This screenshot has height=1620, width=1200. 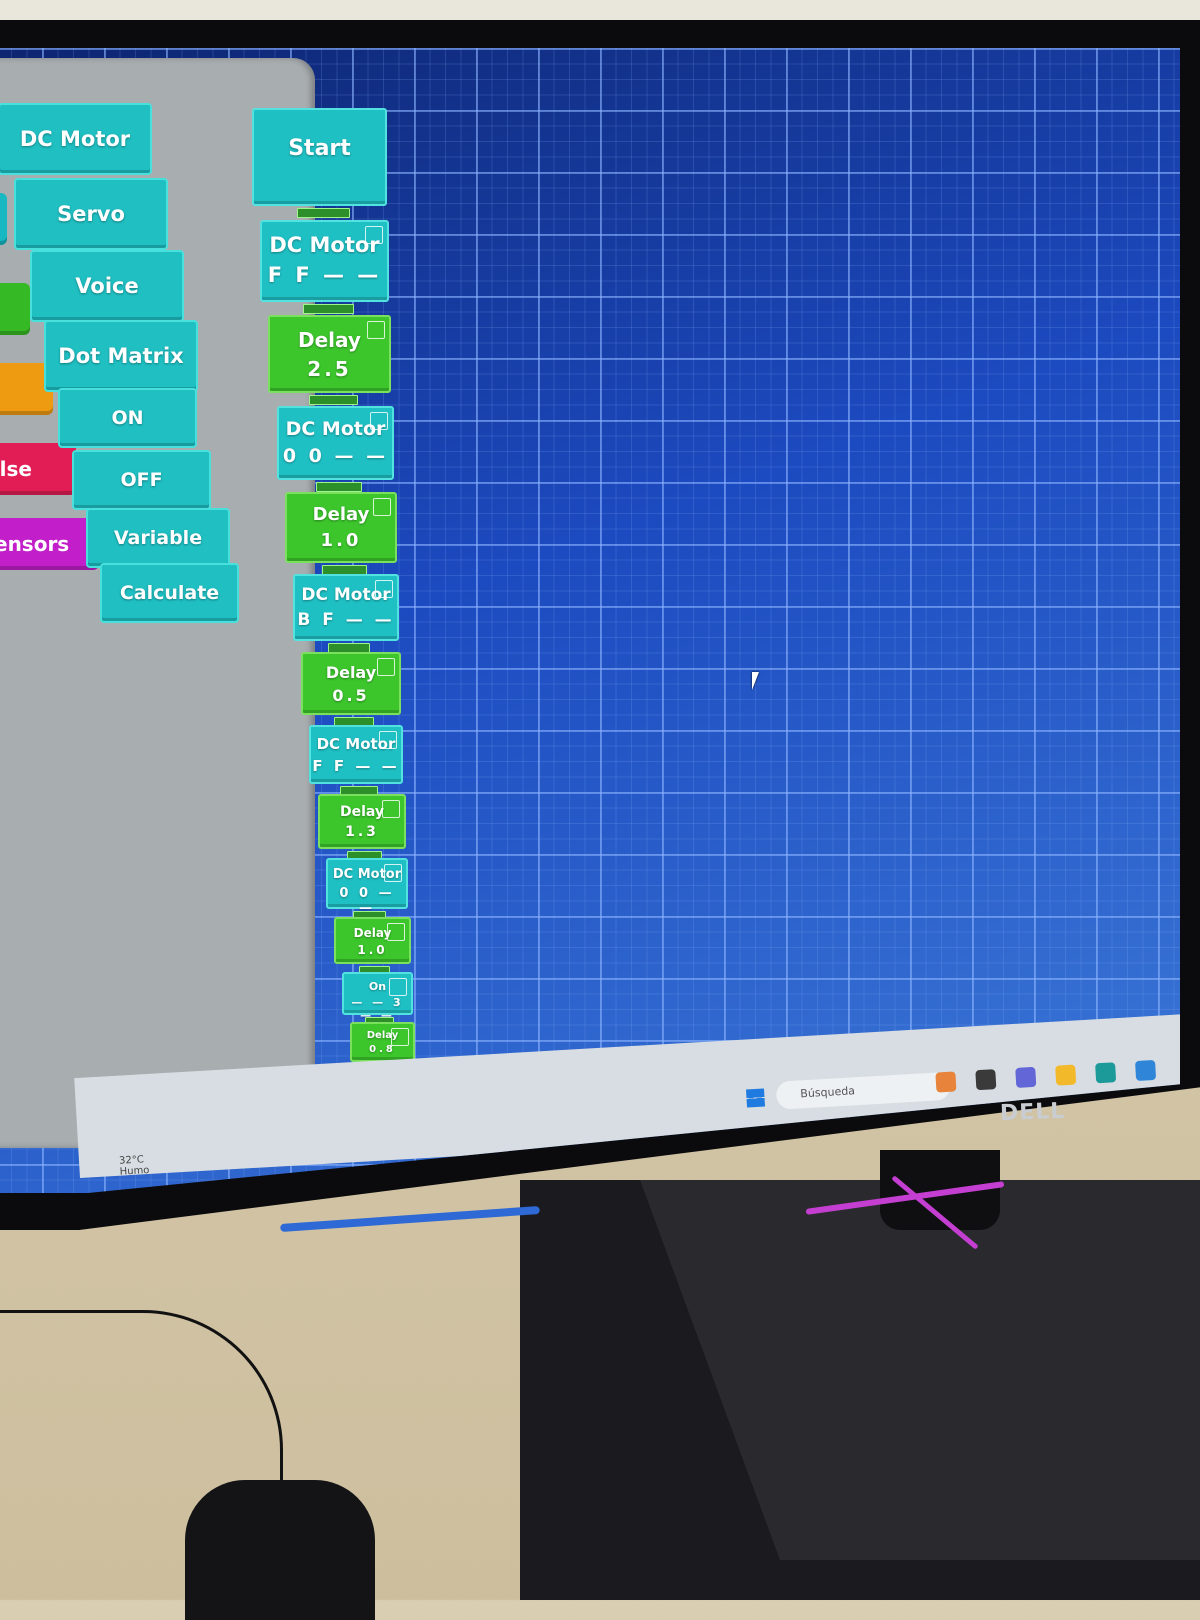 I want to click on search-placeholder: Búsqueda, so click(x=827, y=1092).